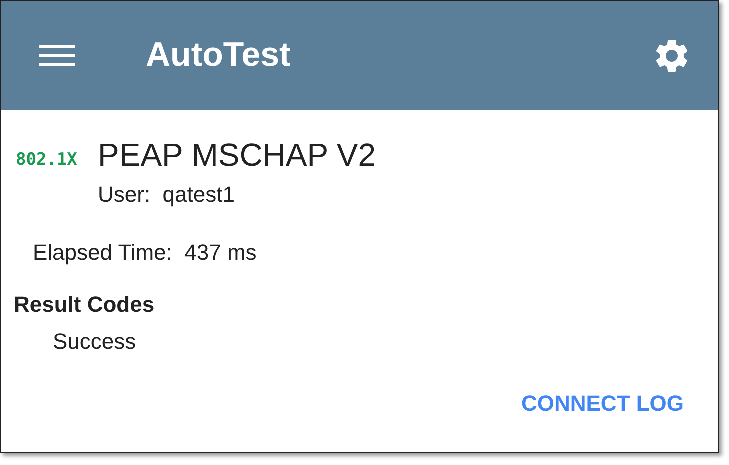  I want to click on section-heading: Result Codes, so click(85, 305).